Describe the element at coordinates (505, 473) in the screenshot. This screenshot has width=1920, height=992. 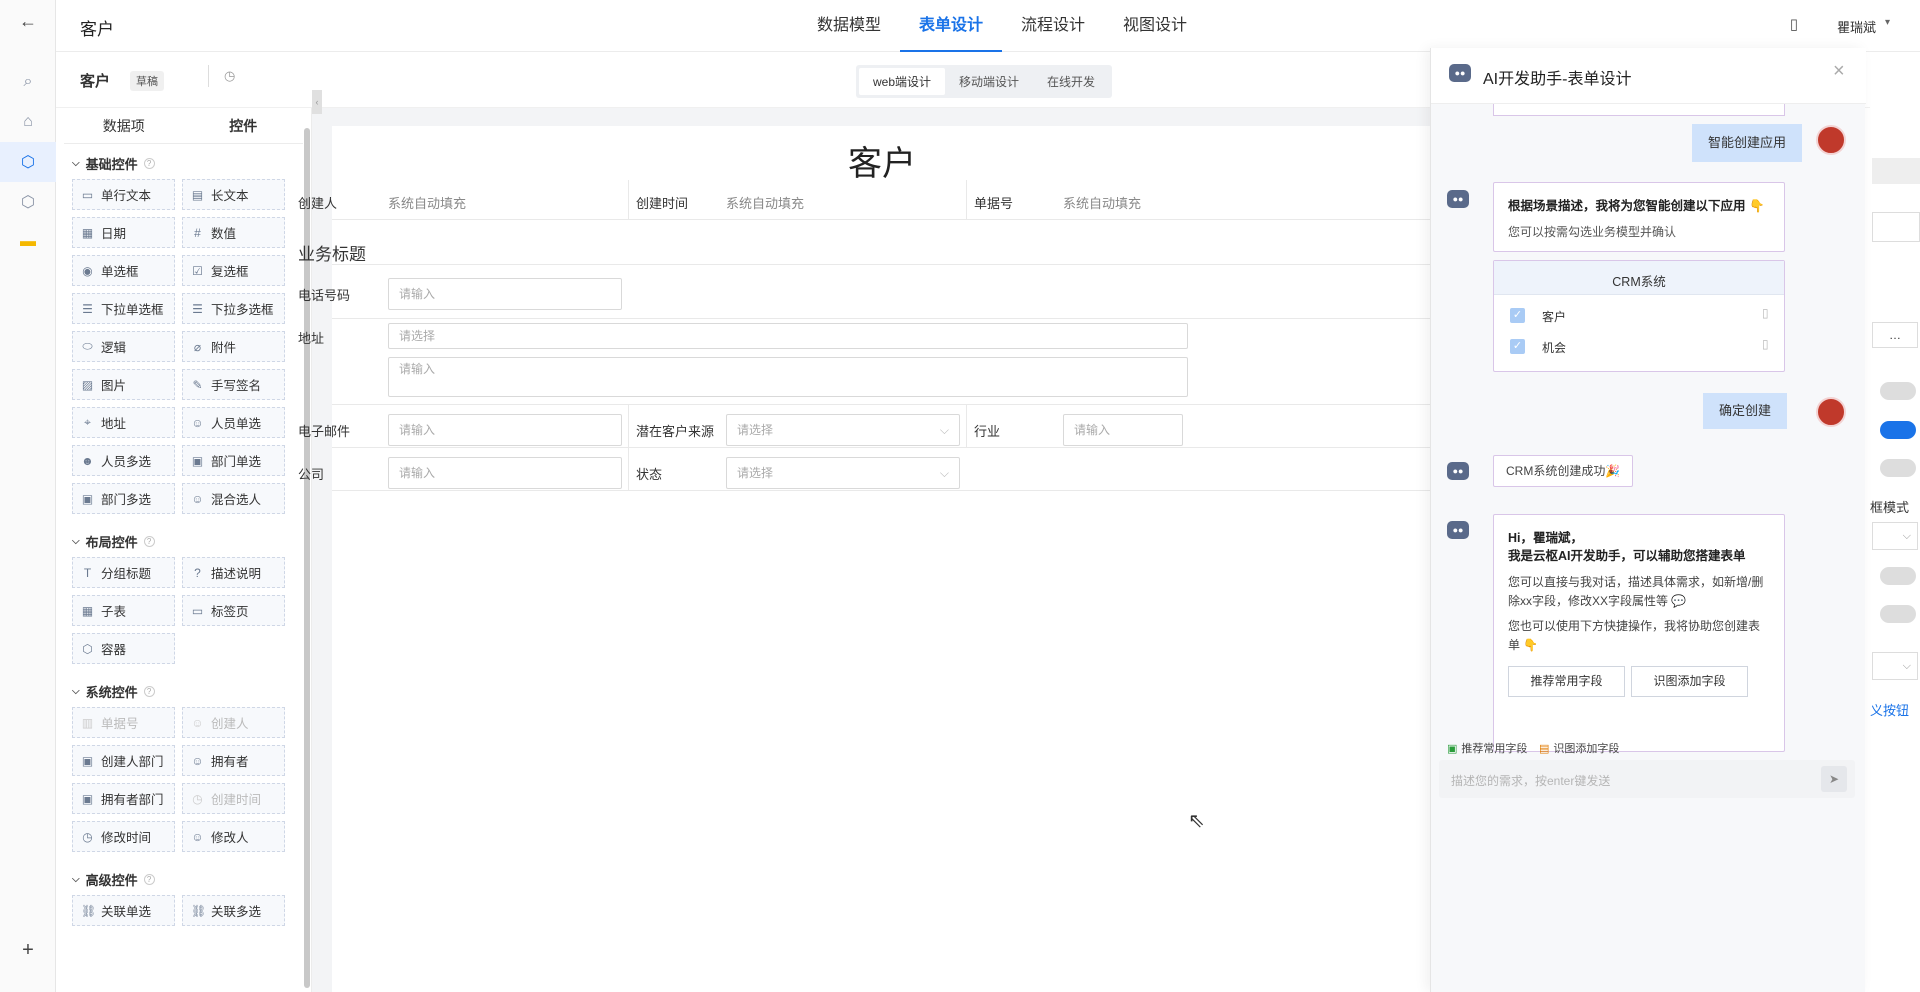
I see `company-input: 请输入` at that location.